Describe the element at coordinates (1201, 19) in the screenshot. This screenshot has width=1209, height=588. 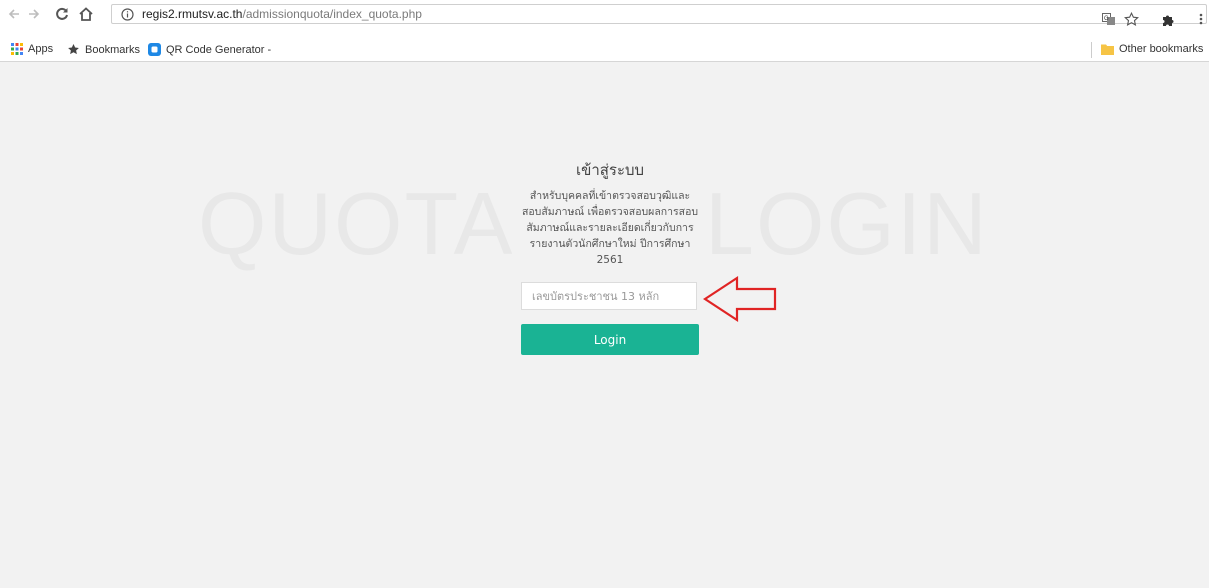
I see `kebab-menu-icon` at that location.